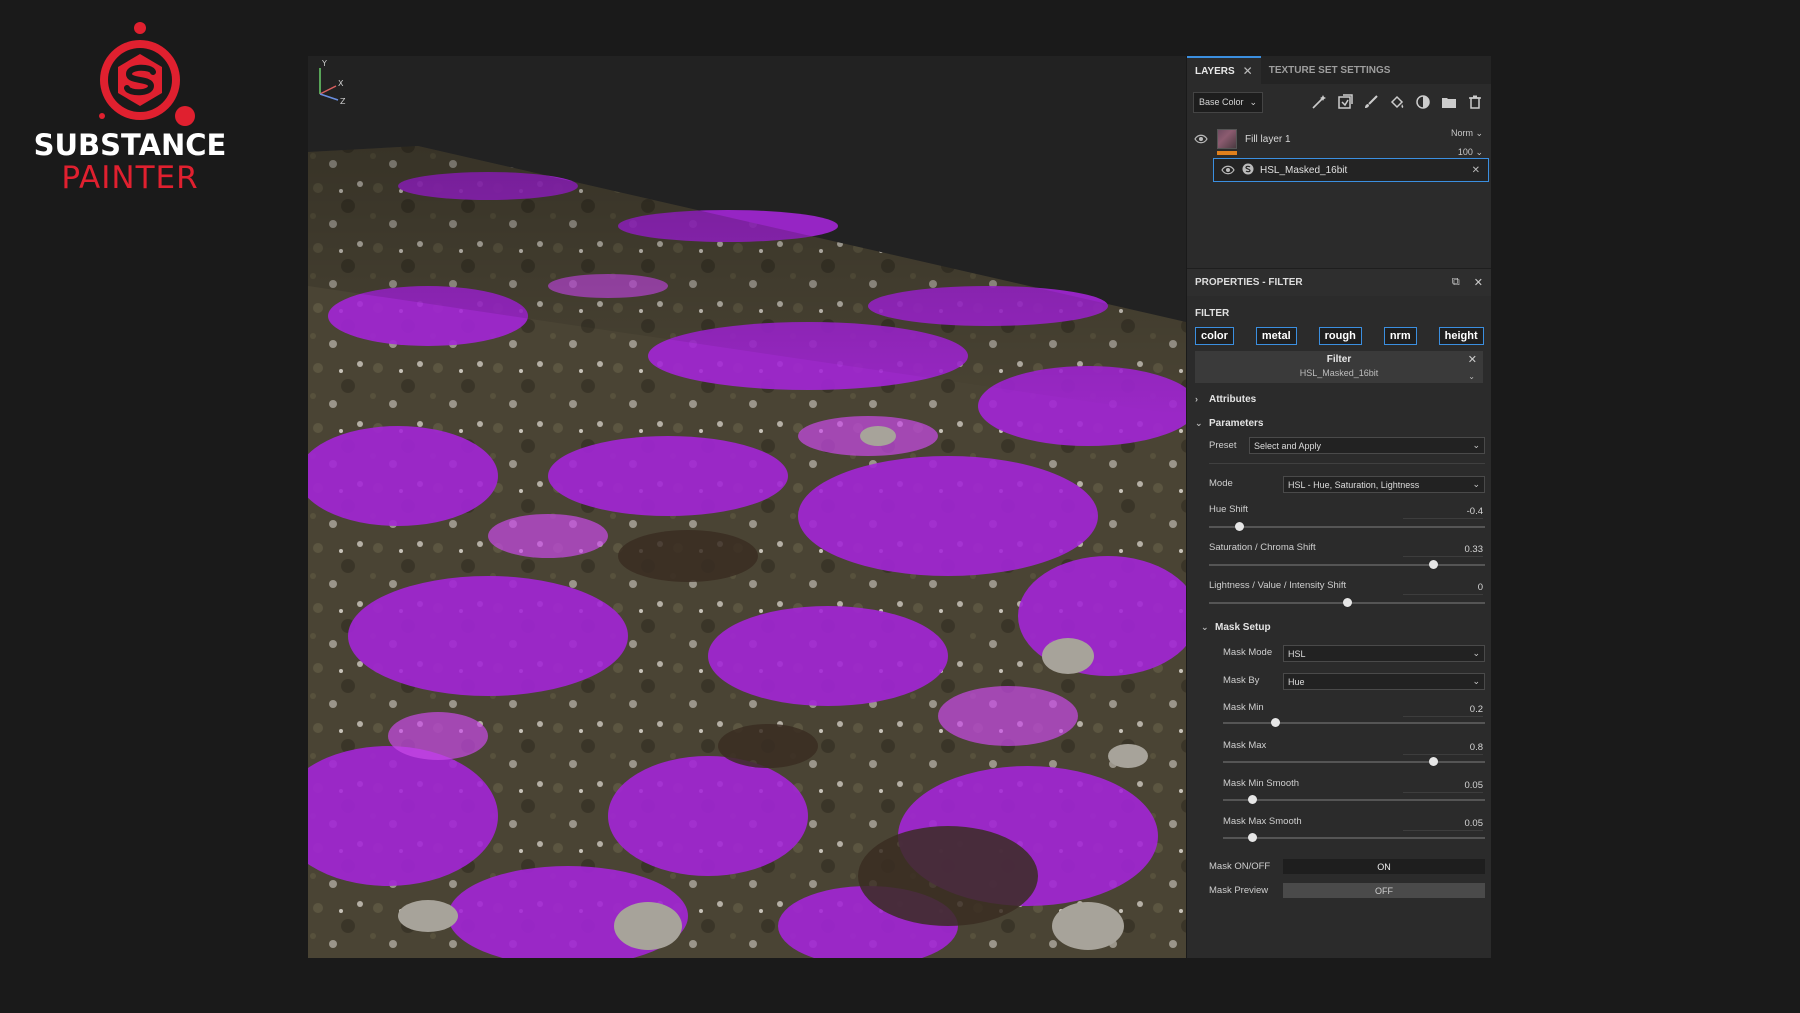  I want to click on smart-material-icon, so click(1423, 102).